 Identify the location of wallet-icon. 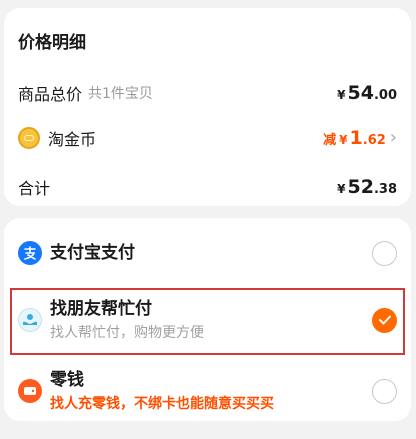
(30, 391).